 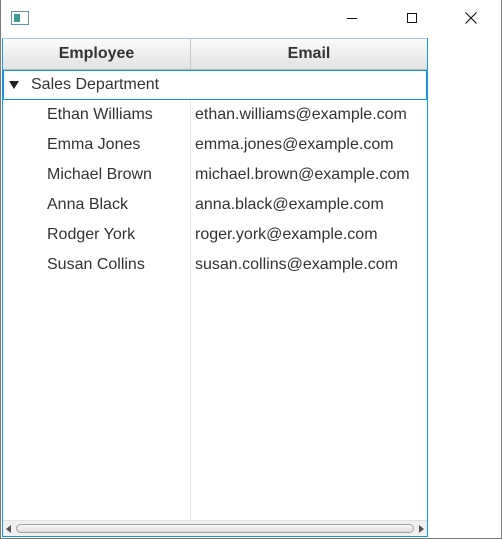 I want to click on scrollbar-thumb, so click(x=215, y=528).